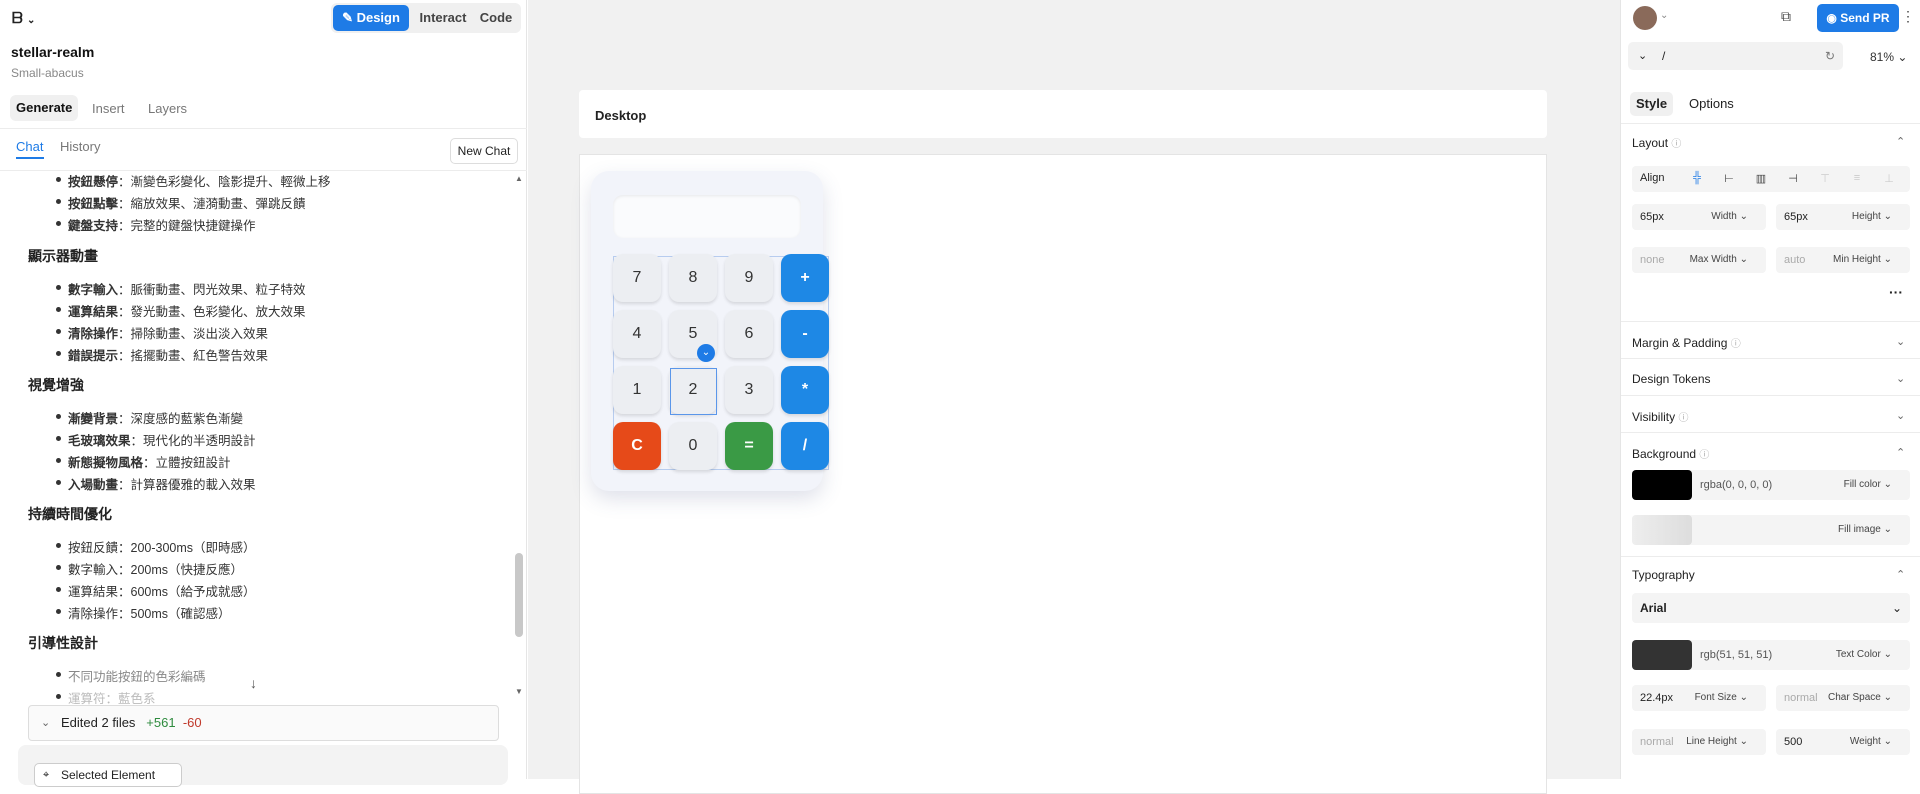 This screenshot has height=794, width=1920. What do you see at coordinates (1889, 179) in the screenshot?
I see `align-bottom-icon: ⊥` at bounding box center [1889, 179].